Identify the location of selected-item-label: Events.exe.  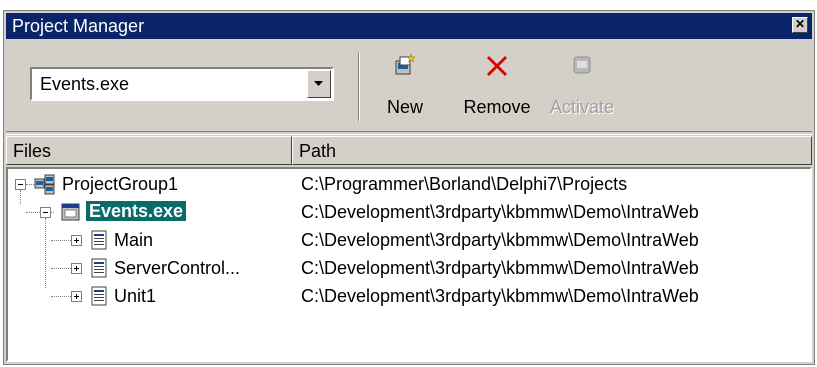
(136, 211).